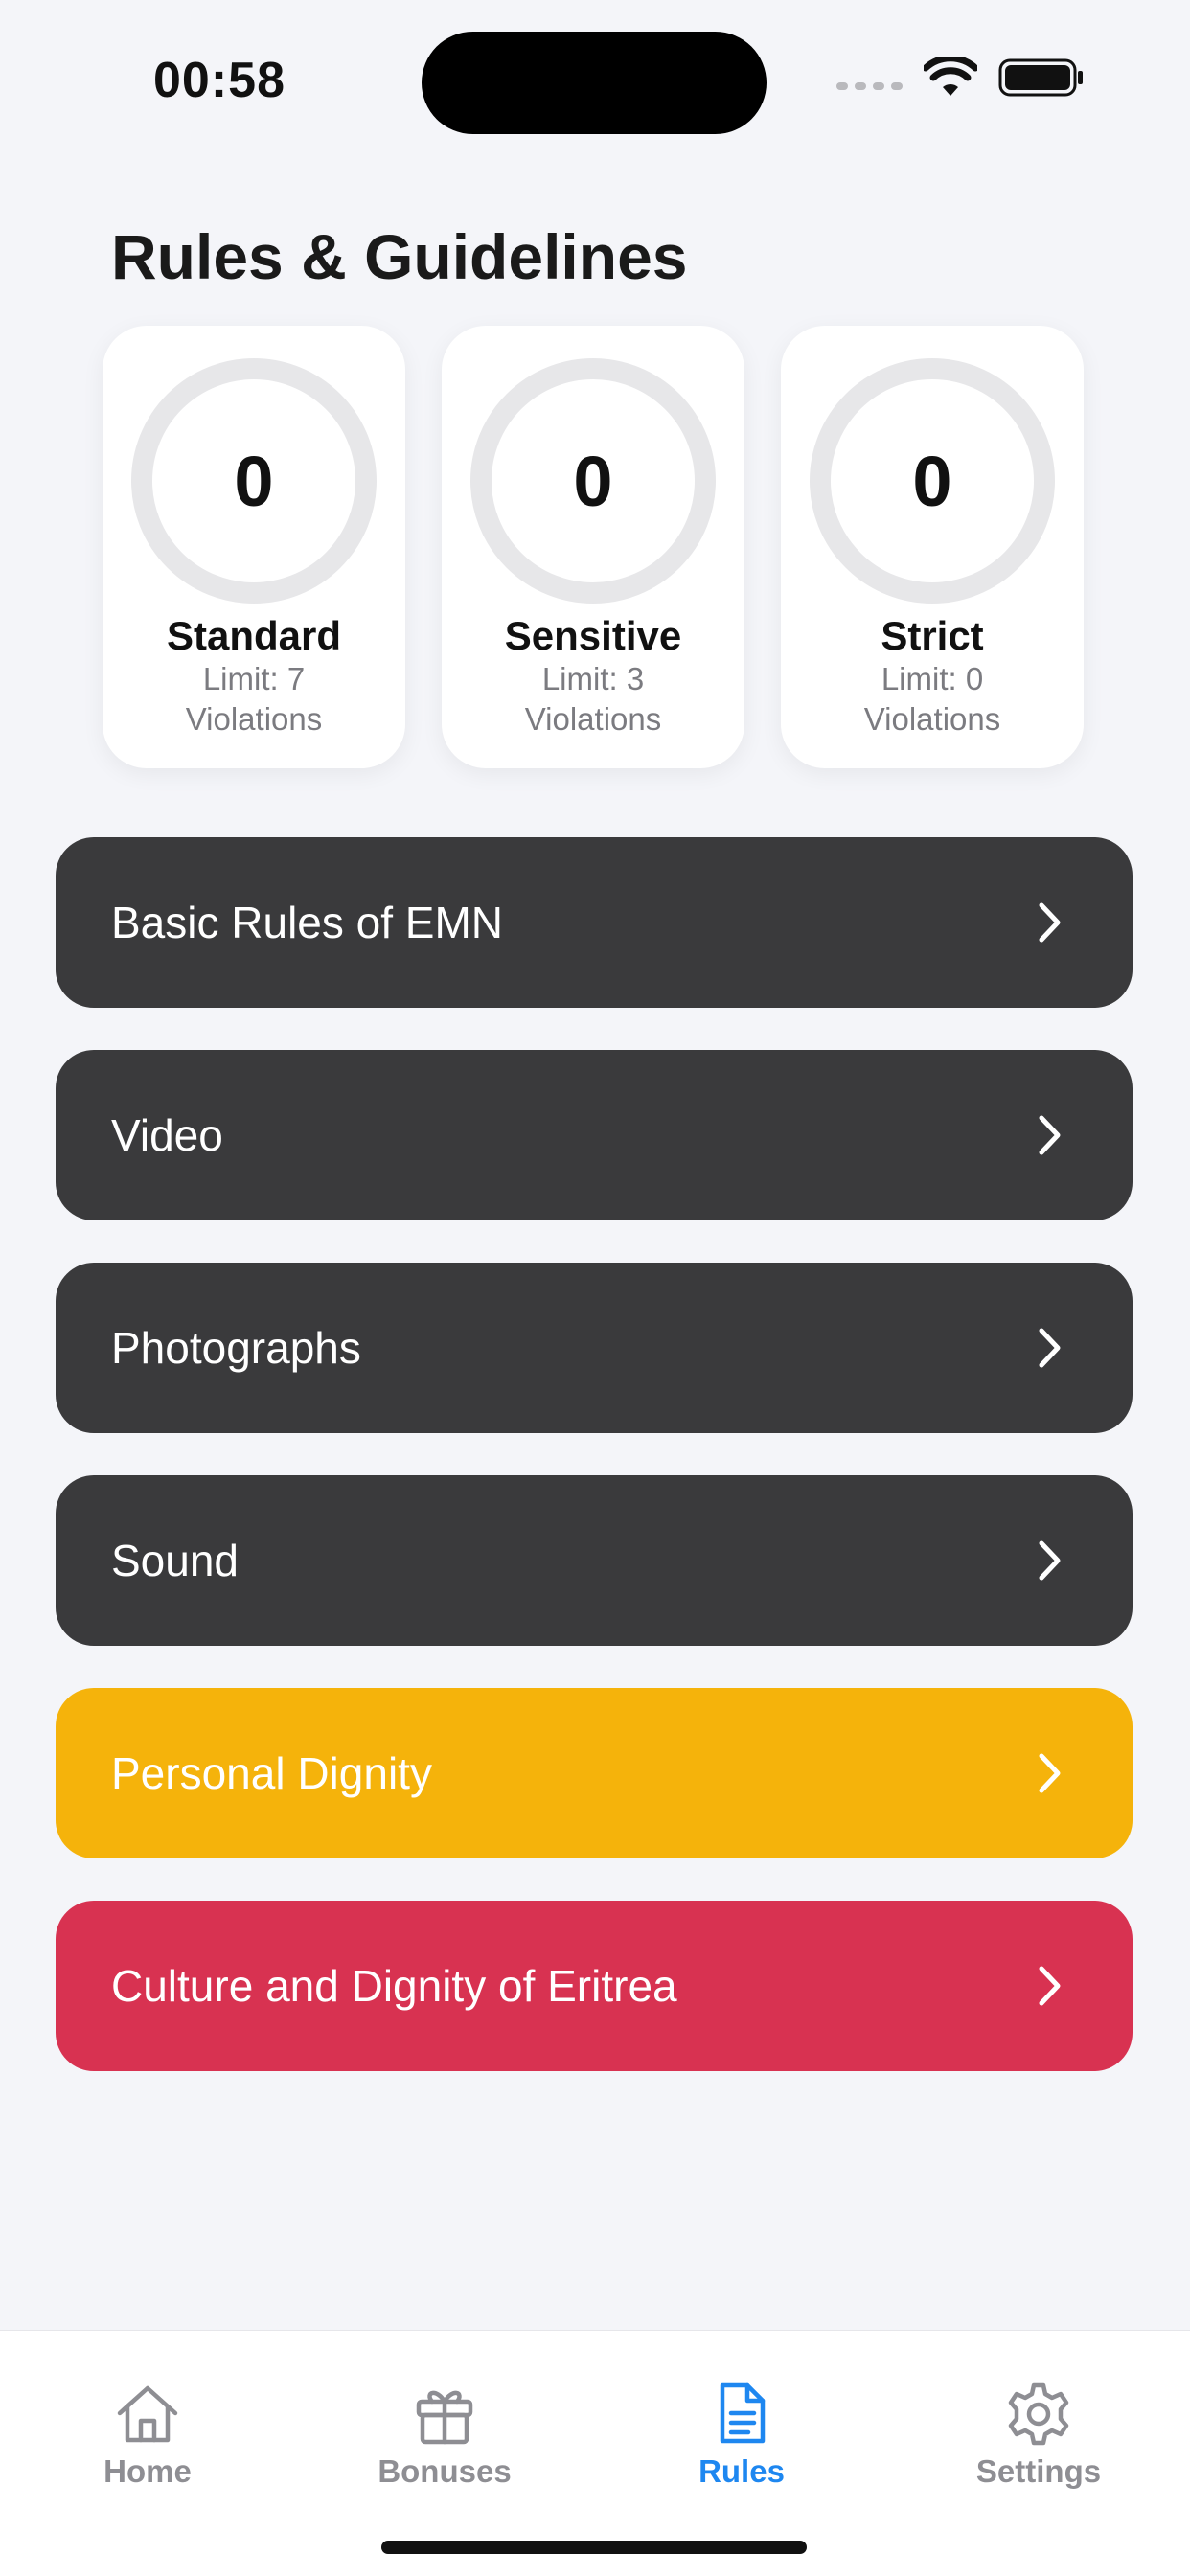  What do you see at coordinates (594, 1135) in the screenshot?
I see `rule-row-video: Video` at bounding box center [594, 1135].